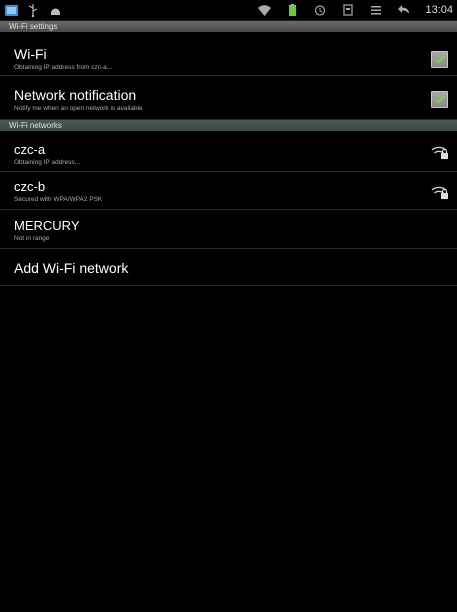 The width and height of the screenshot is (457, 612). What do you see at coordinates (75, 95) in the screenshot?
I see `network-notification-title: Network notification` at bounding box center [75, 95].